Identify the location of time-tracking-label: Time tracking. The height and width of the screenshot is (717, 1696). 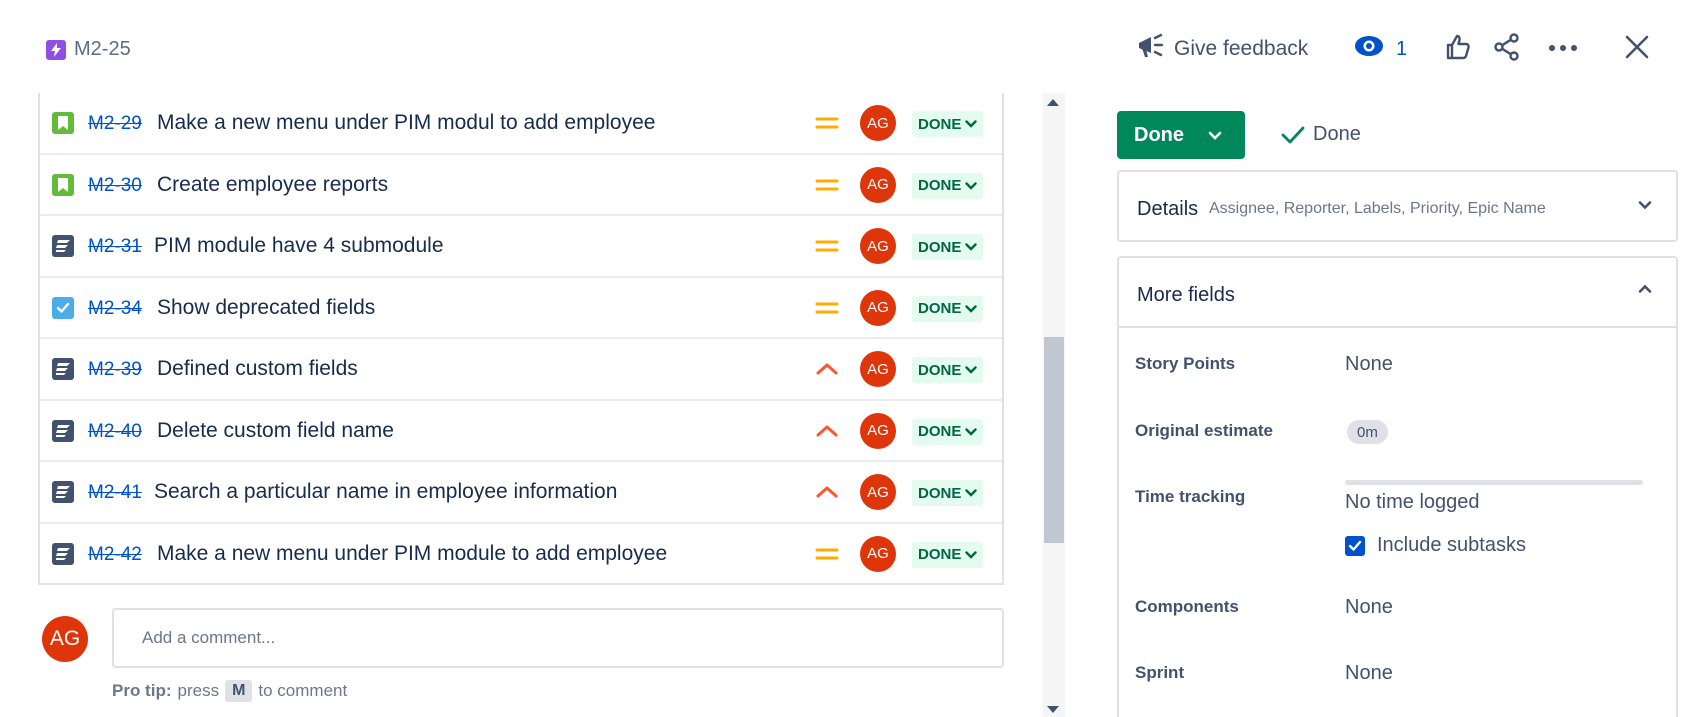
(1190, 496).